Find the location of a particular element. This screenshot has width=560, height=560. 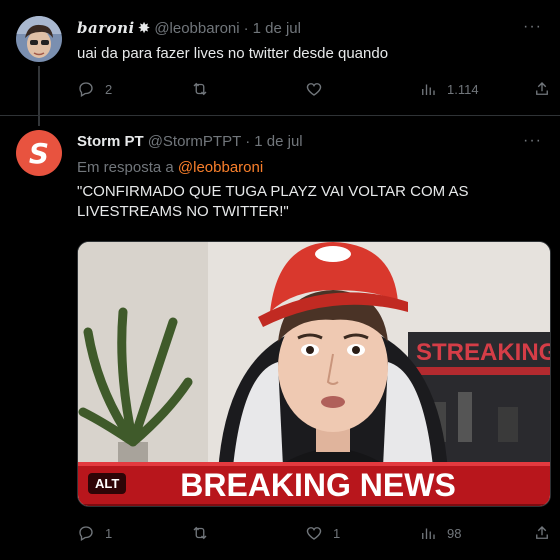

verified-icon: ✸ is located at coordinates (144, 28).